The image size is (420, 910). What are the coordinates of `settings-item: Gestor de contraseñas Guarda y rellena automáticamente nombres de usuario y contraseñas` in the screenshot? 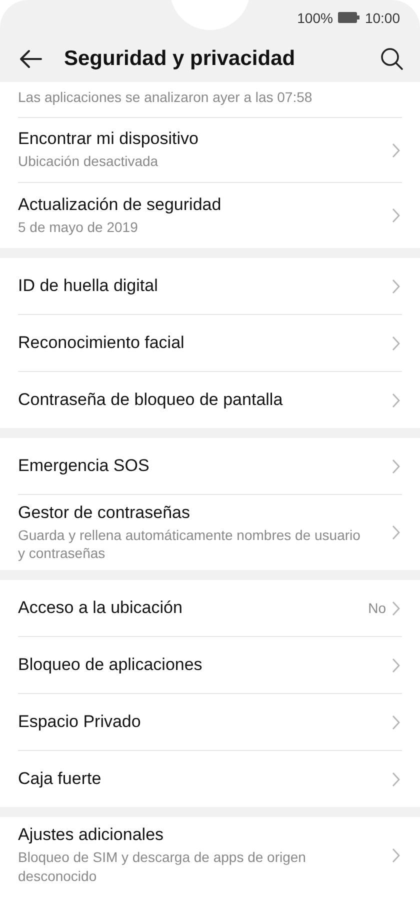 It's located at (210, 532).